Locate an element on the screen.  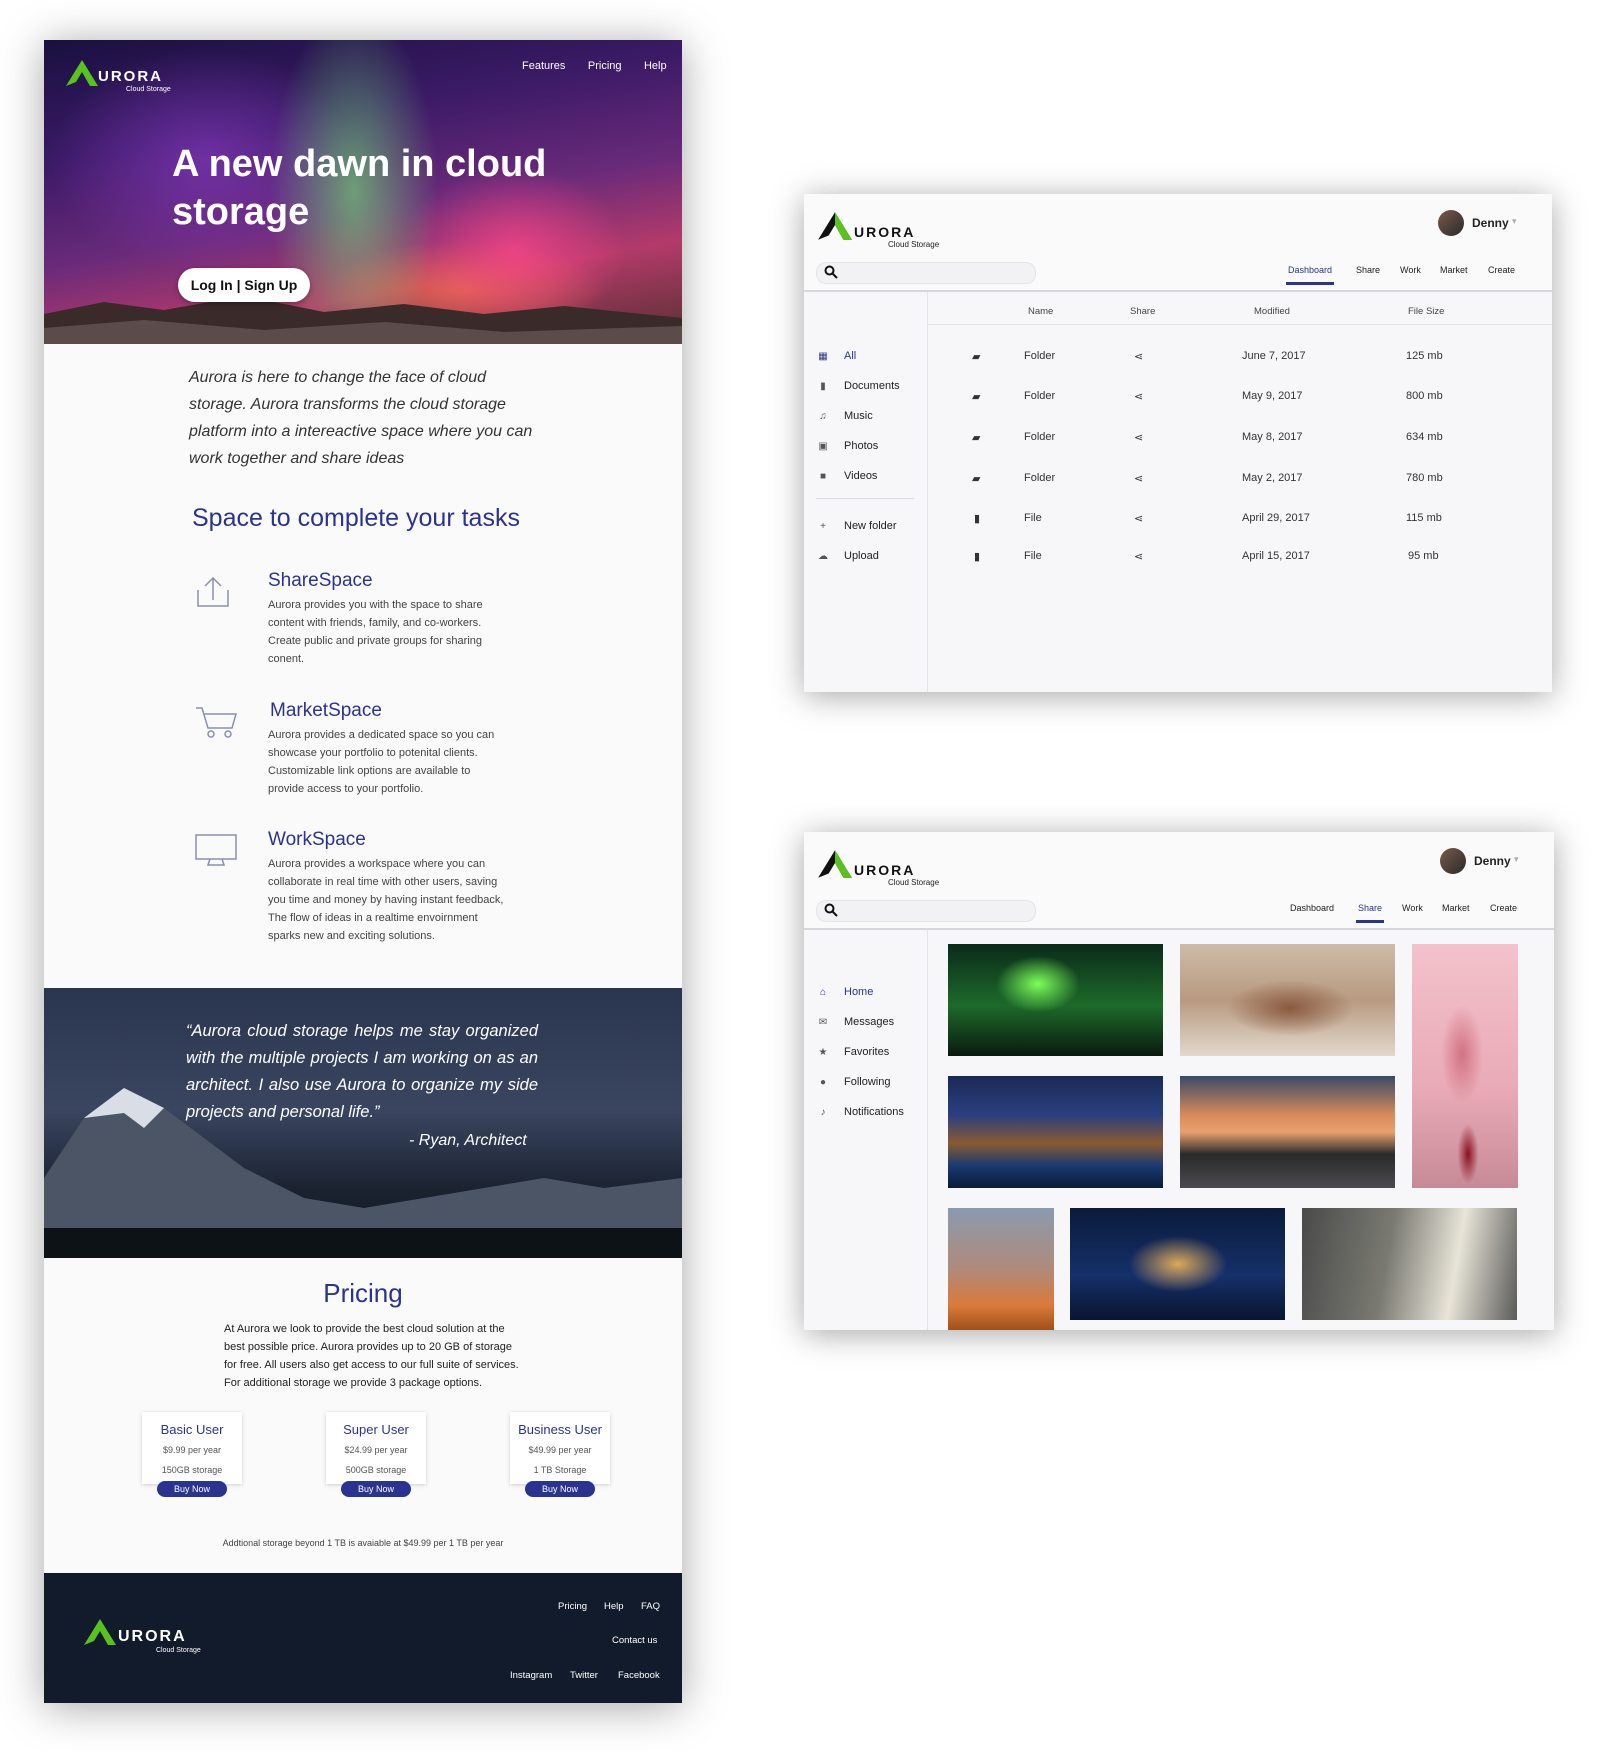
logo-a-icon is located at coordinates (835, 864).